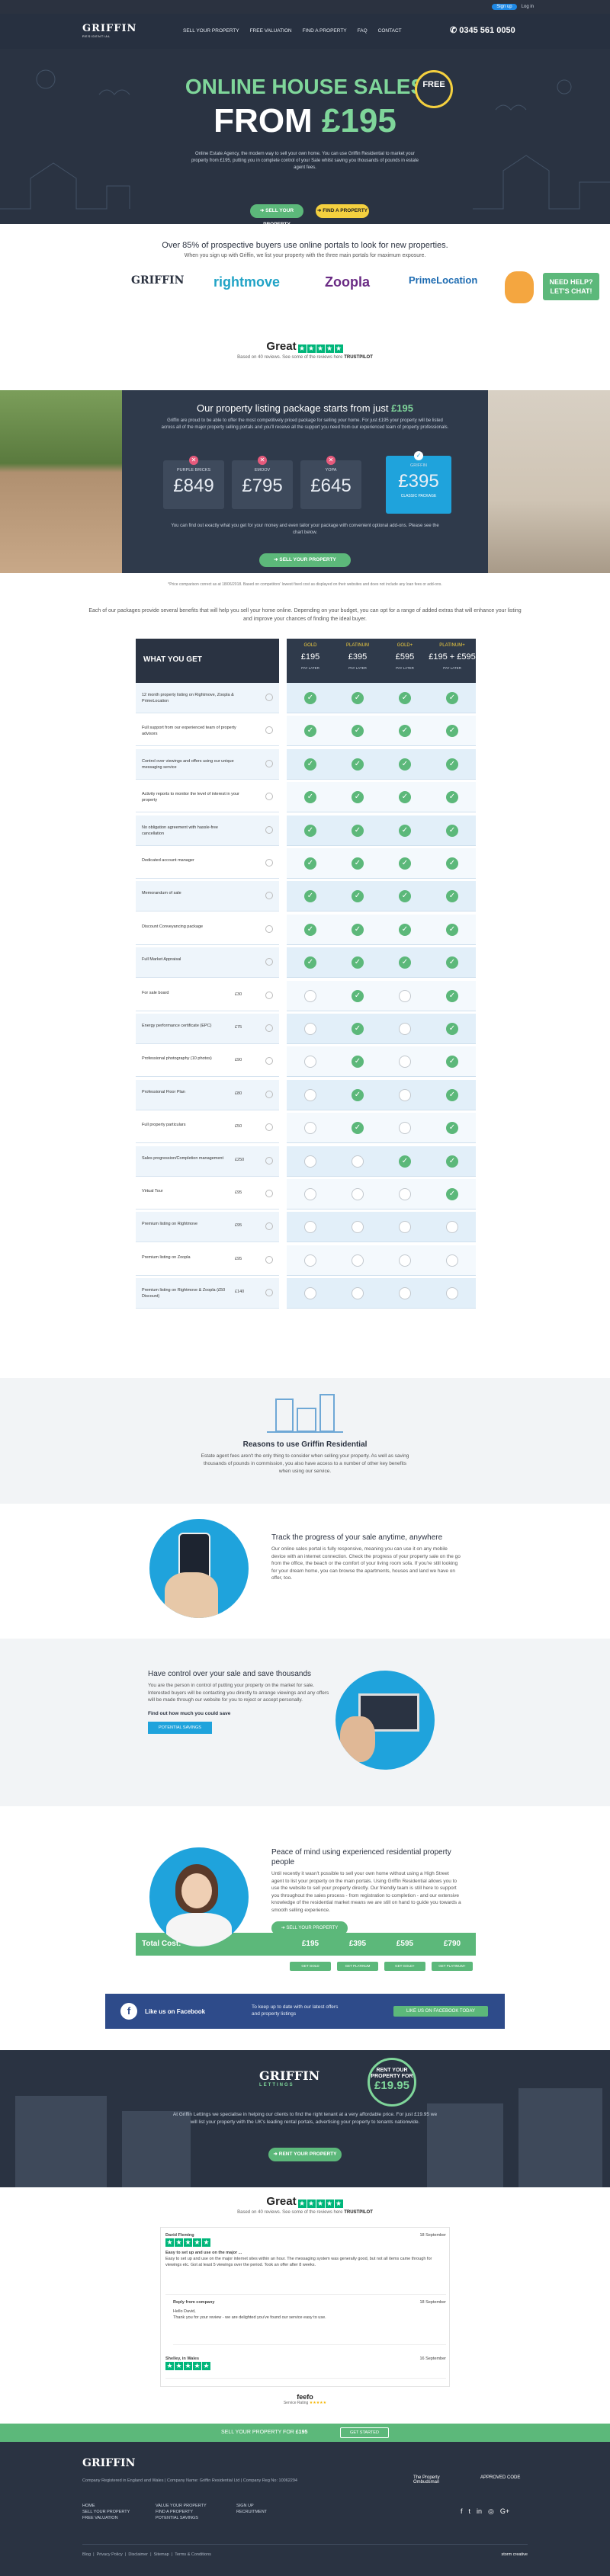  What do you see at coordinates (405, 1094) in the screenshot?
I see `table-cell` at bounding box center [405, 1094].